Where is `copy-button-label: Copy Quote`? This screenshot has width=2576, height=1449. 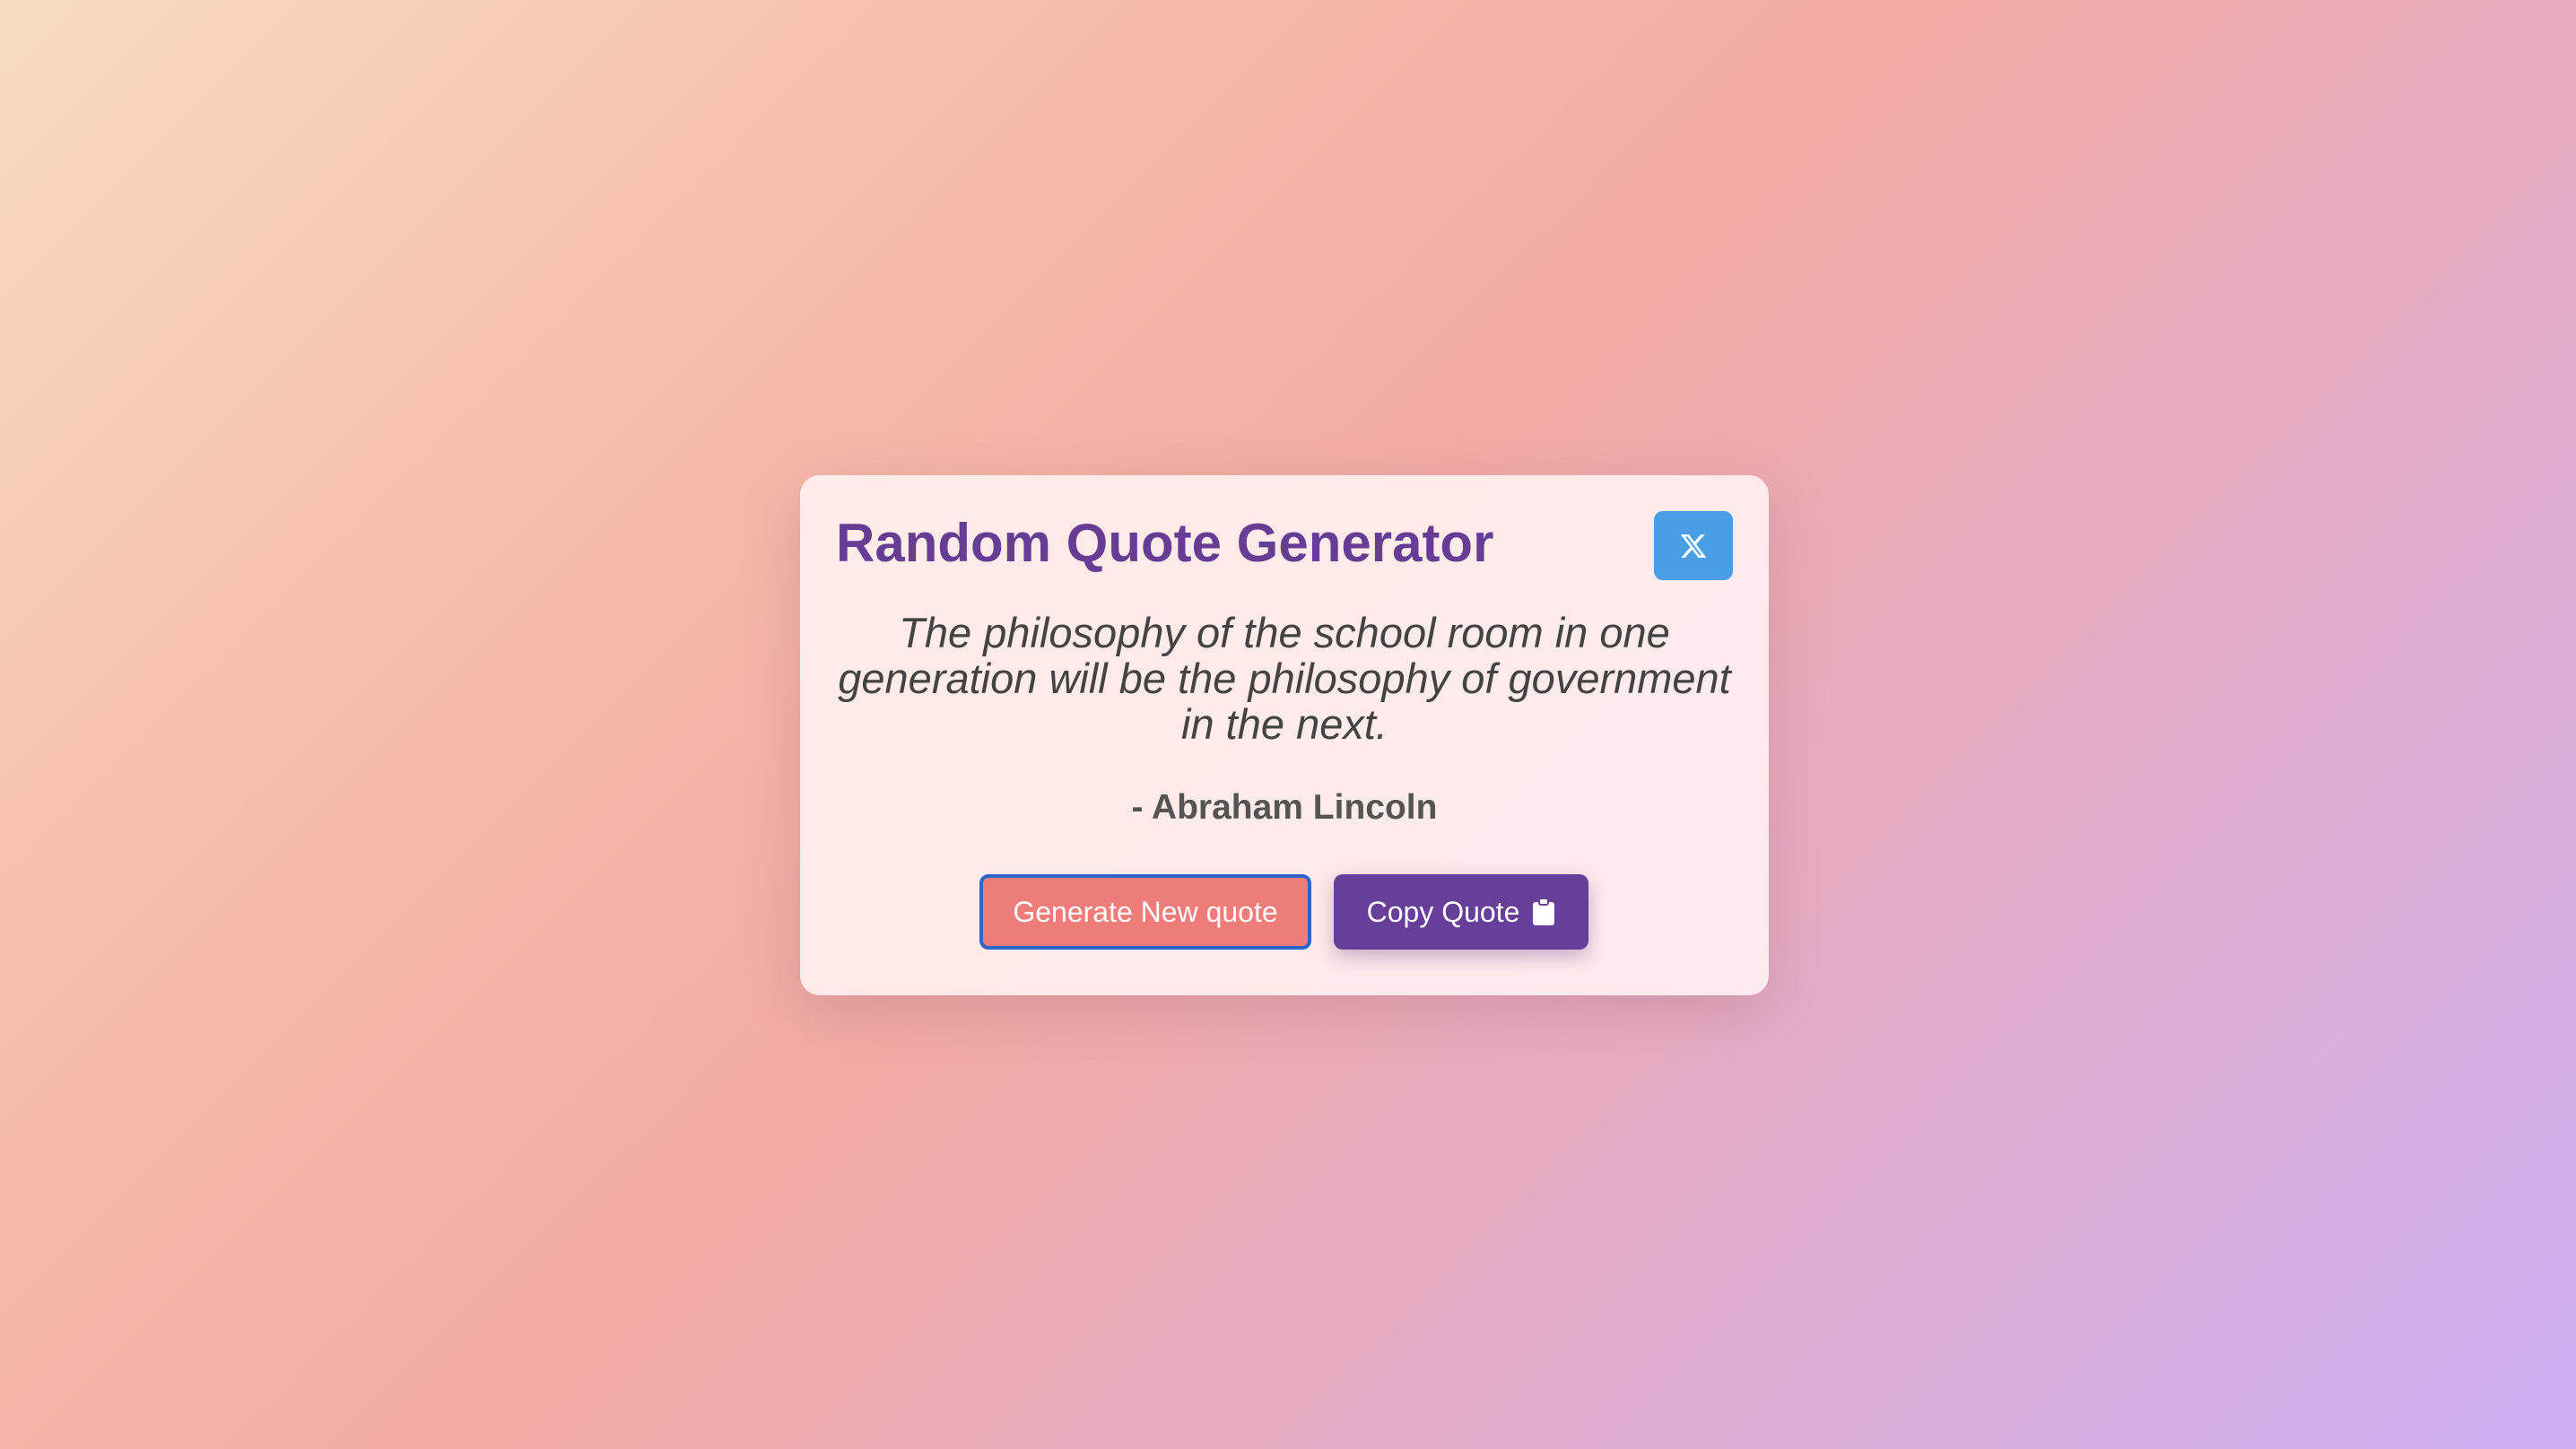
copy-button-label: Copy Quote is located at coordinates (1443, 911).